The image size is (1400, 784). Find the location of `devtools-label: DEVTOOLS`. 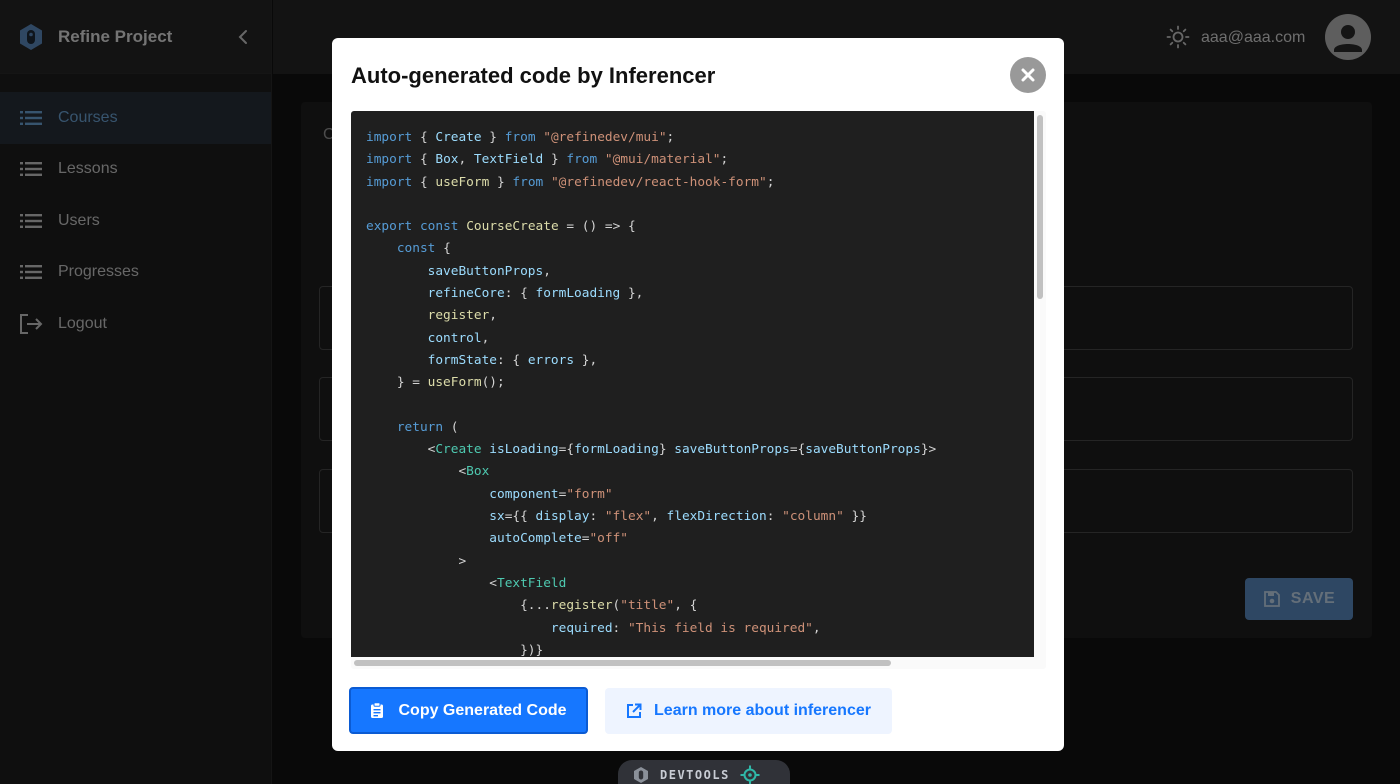

devtools-label: DEVTOOLS is located at coordinates (695, 775).